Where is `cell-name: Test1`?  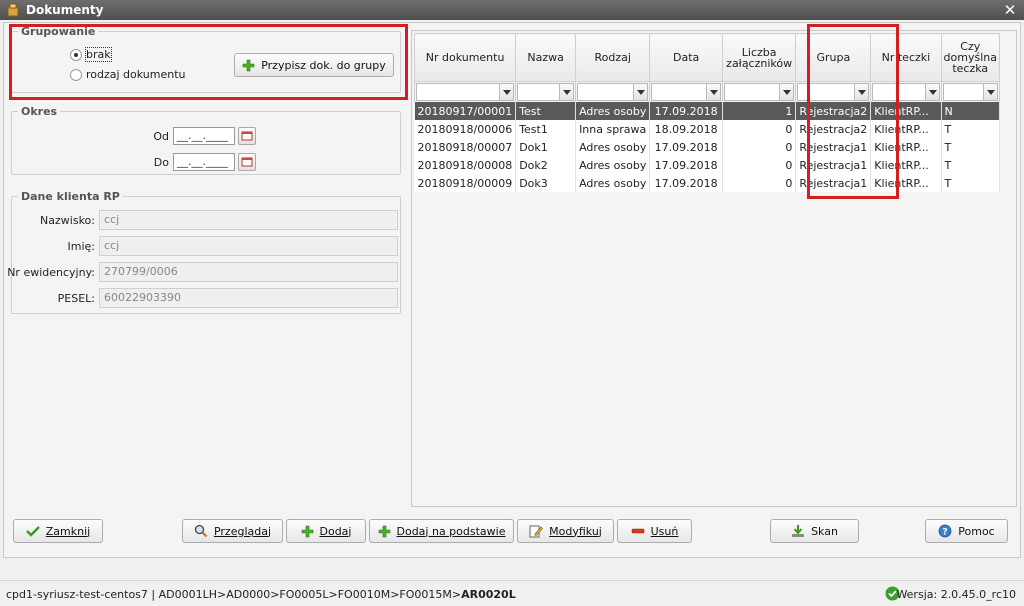 cell-name: Test1 is located at coordinates (546, 129).